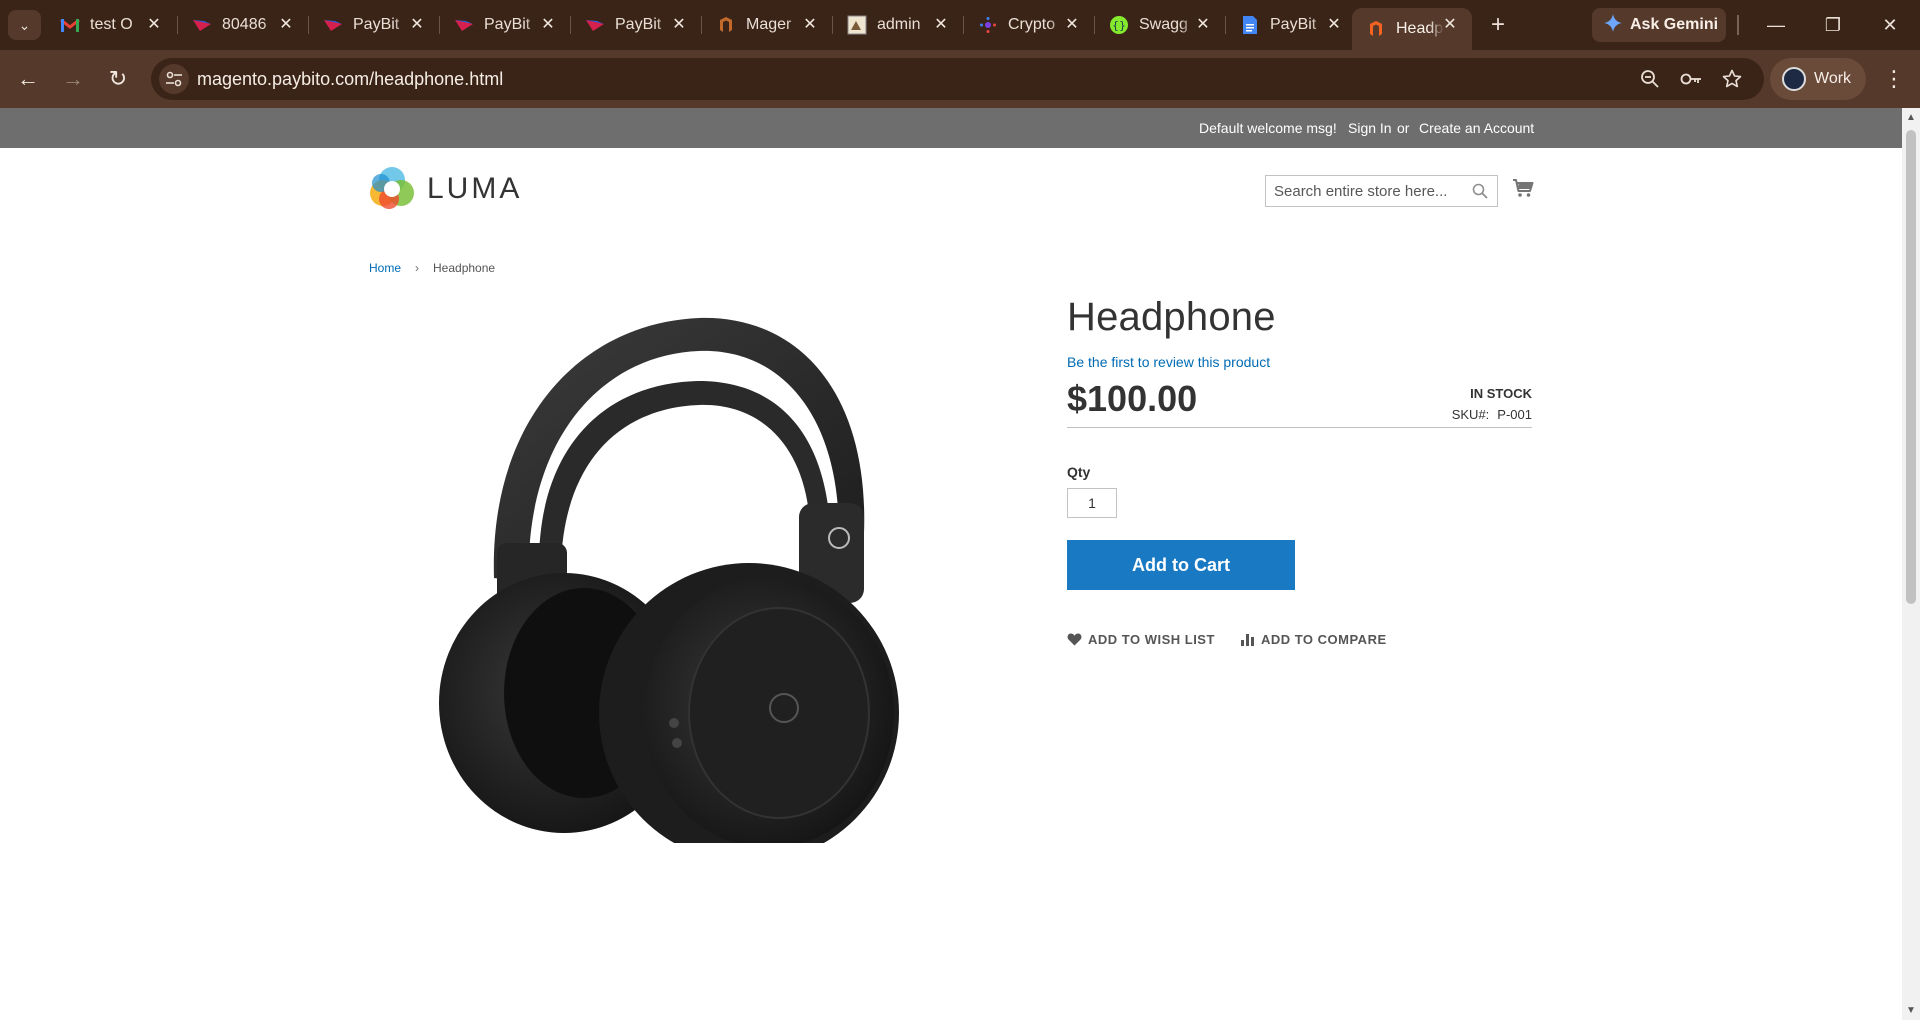 The height and width of the screenshot is (1020, 1920). What do you see at coordinates (988, 25) in the screenshot?
I see `crypto-icon` at bounding box center [988, 25].